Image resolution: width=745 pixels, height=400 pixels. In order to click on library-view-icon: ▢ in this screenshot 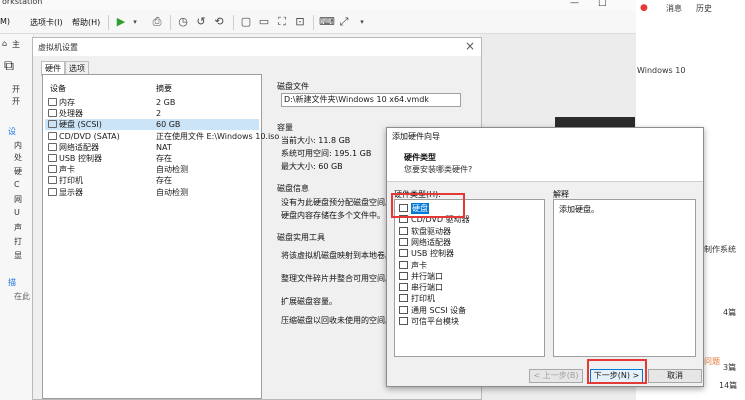, I will do `click(246, 22)`.